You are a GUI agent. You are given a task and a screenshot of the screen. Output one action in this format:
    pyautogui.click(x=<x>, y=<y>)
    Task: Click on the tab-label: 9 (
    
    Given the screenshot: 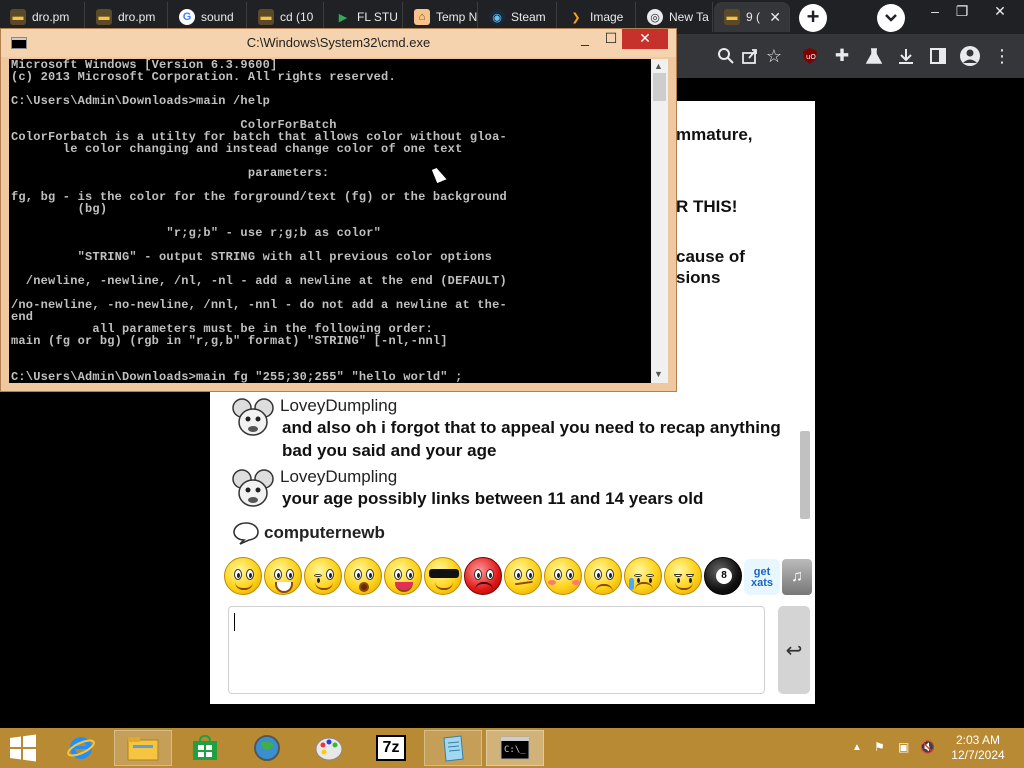 What is the action you would take?
    pyautogui.click(x=753, y=17)
    